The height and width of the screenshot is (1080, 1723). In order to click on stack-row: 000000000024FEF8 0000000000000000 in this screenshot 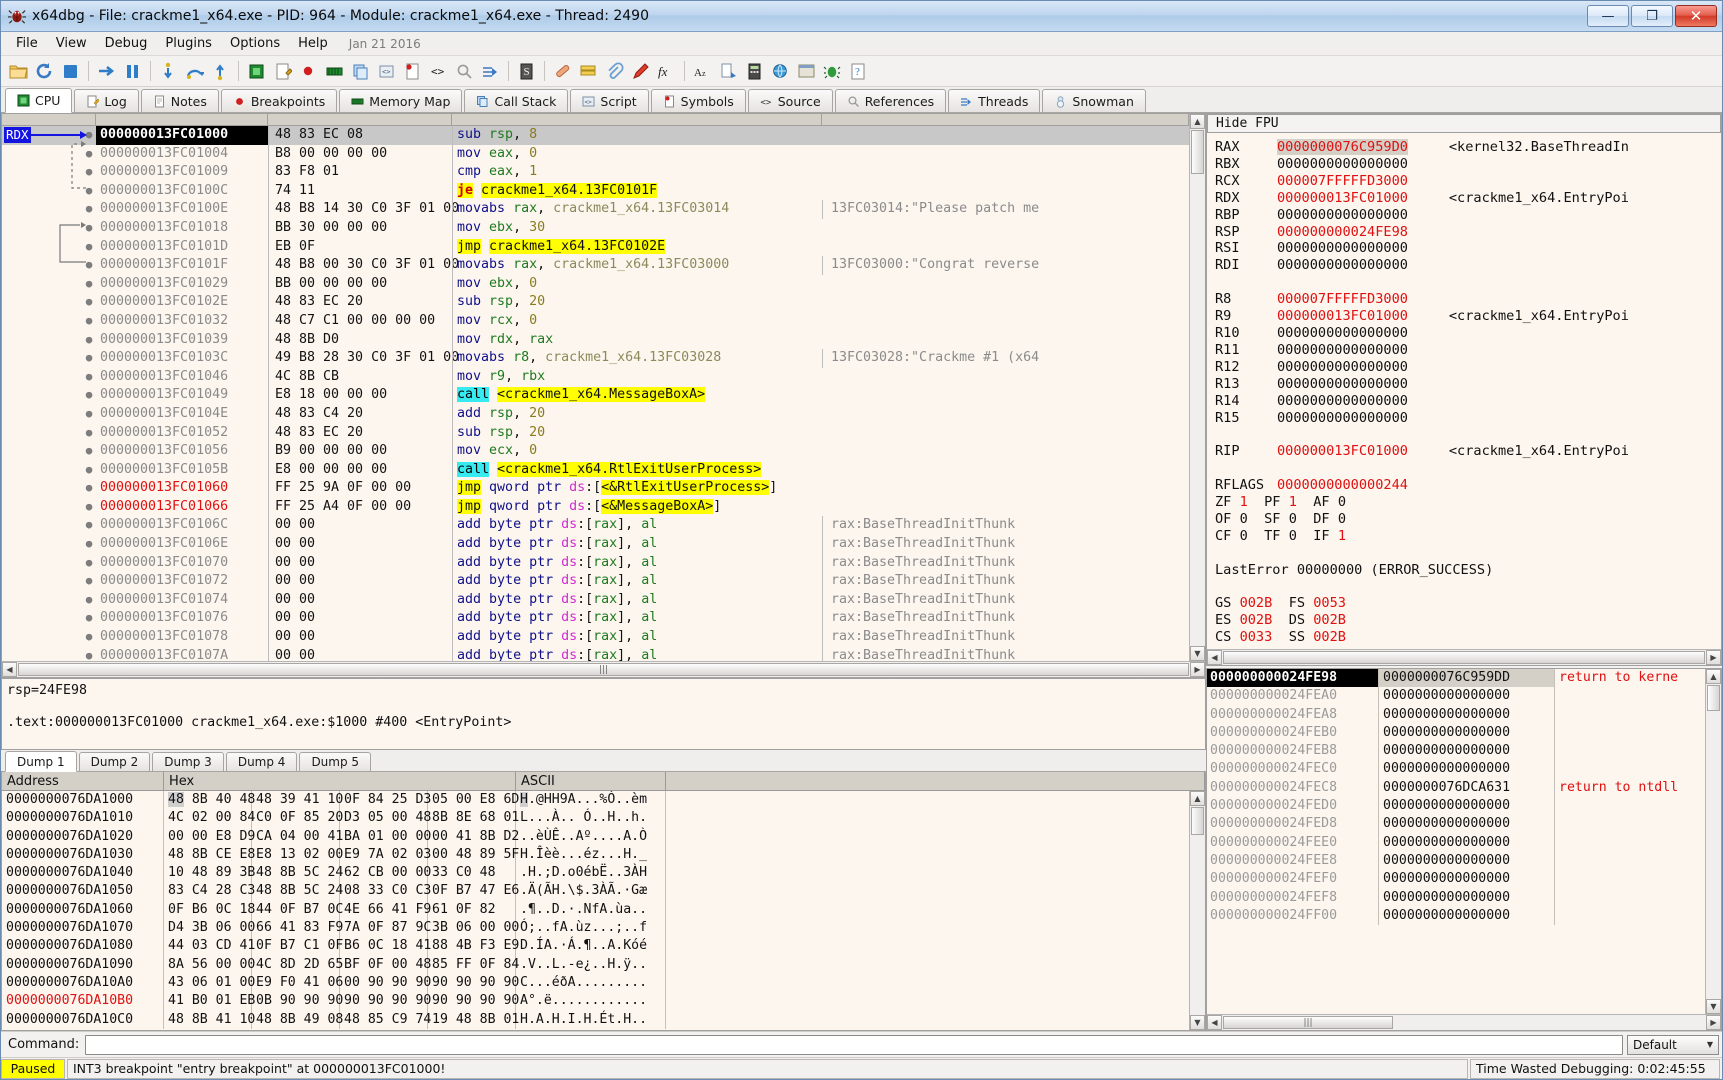, I will do `click(1456, 897)`.